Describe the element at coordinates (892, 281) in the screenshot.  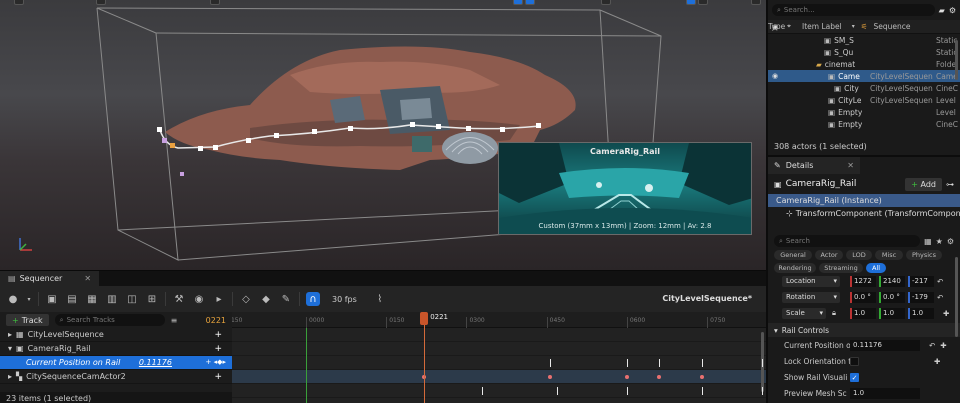
I see `location-y-field: 2140` at that location.